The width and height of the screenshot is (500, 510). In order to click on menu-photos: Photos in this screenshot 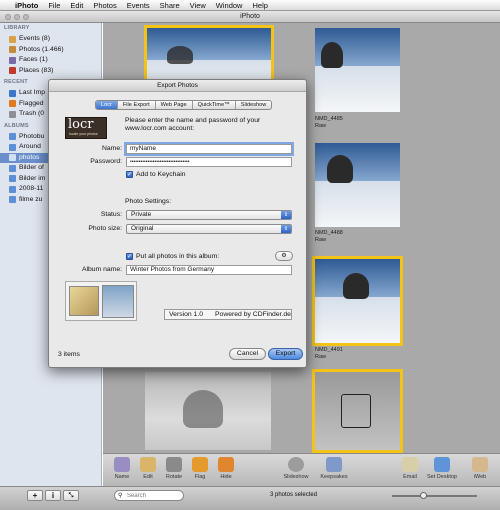, I will do `click(104, 5)`.